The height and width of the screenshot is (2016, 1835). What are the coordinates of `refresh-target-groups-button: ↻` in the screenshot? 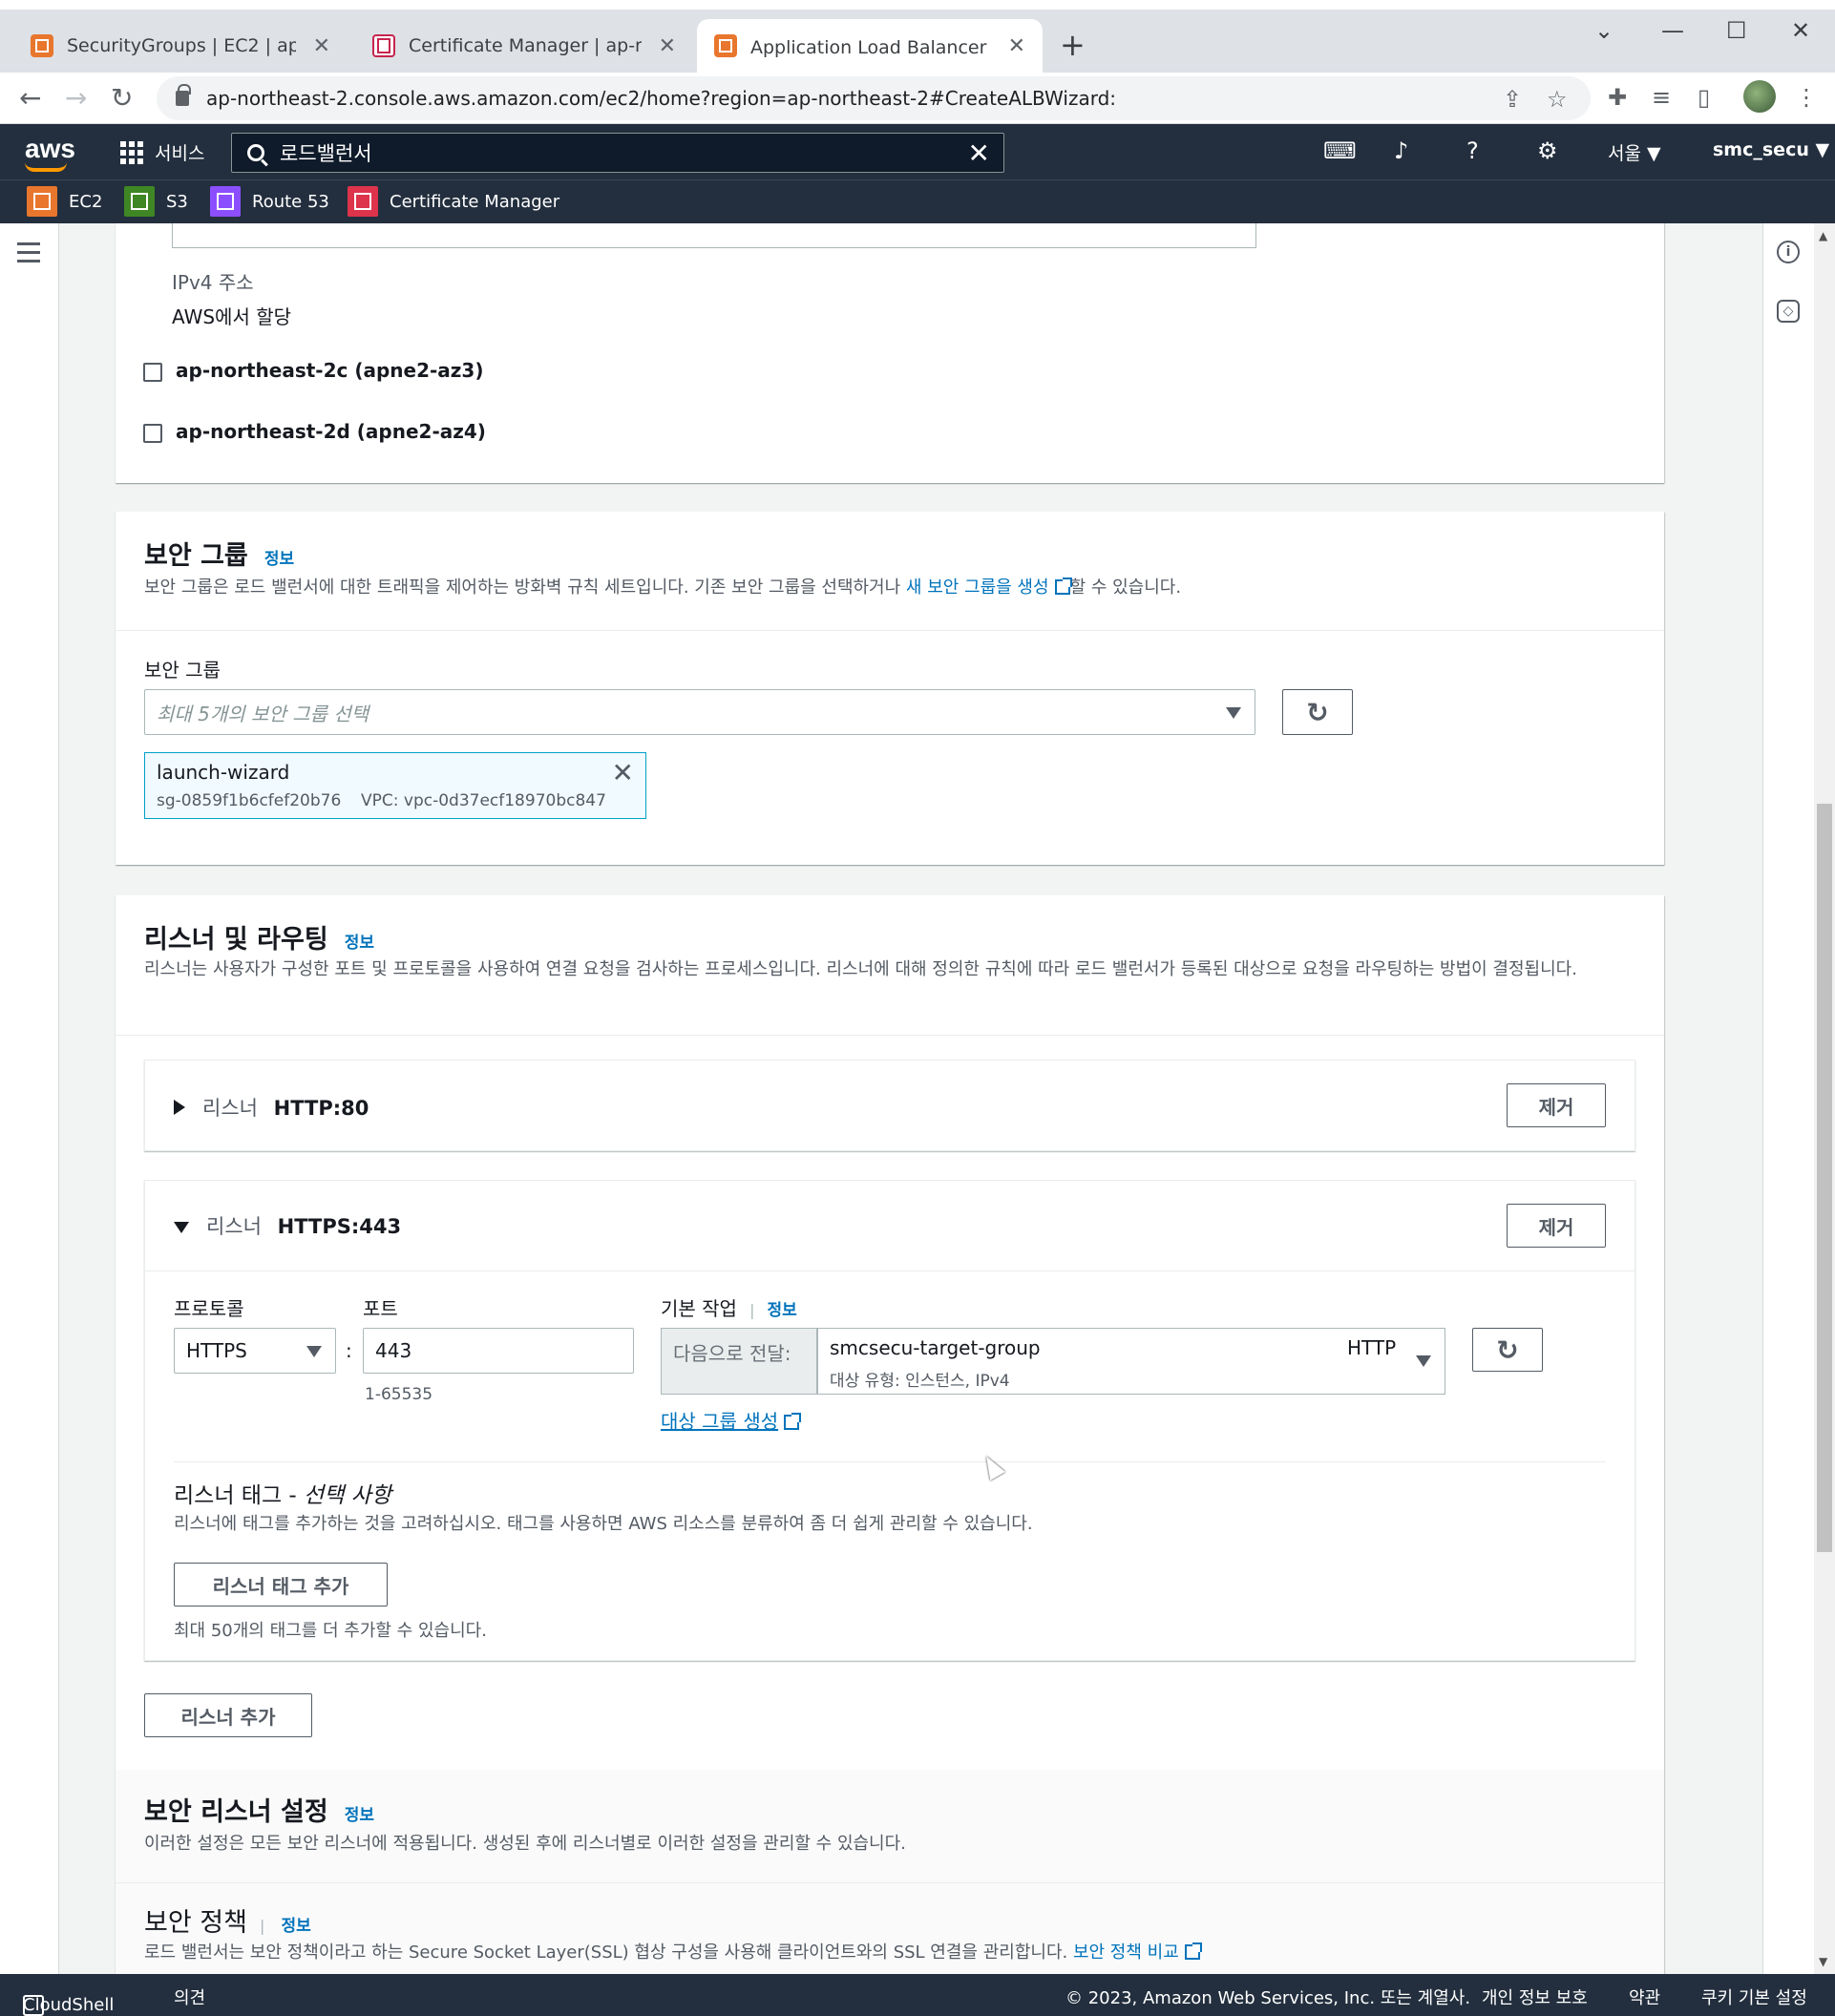 It's located at (1507, 1350).